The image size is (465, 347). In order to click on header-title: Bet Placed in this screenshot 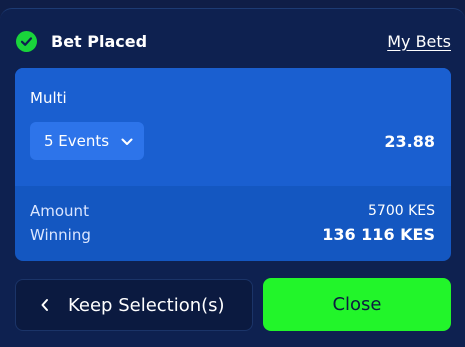, I will do `click(99, 41)`.